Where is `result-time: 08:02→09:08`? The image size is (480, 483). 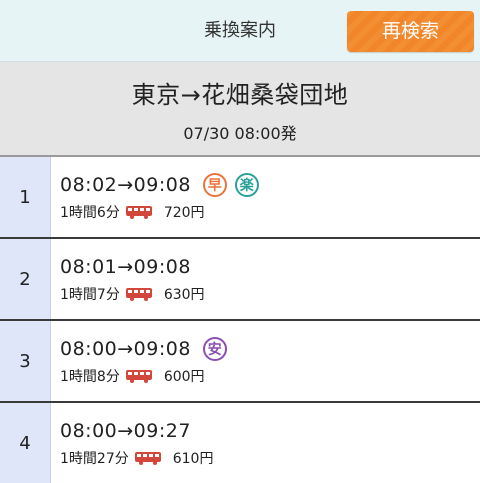
result-time: 08:02→09:08 is located at coordinates (125, 185).